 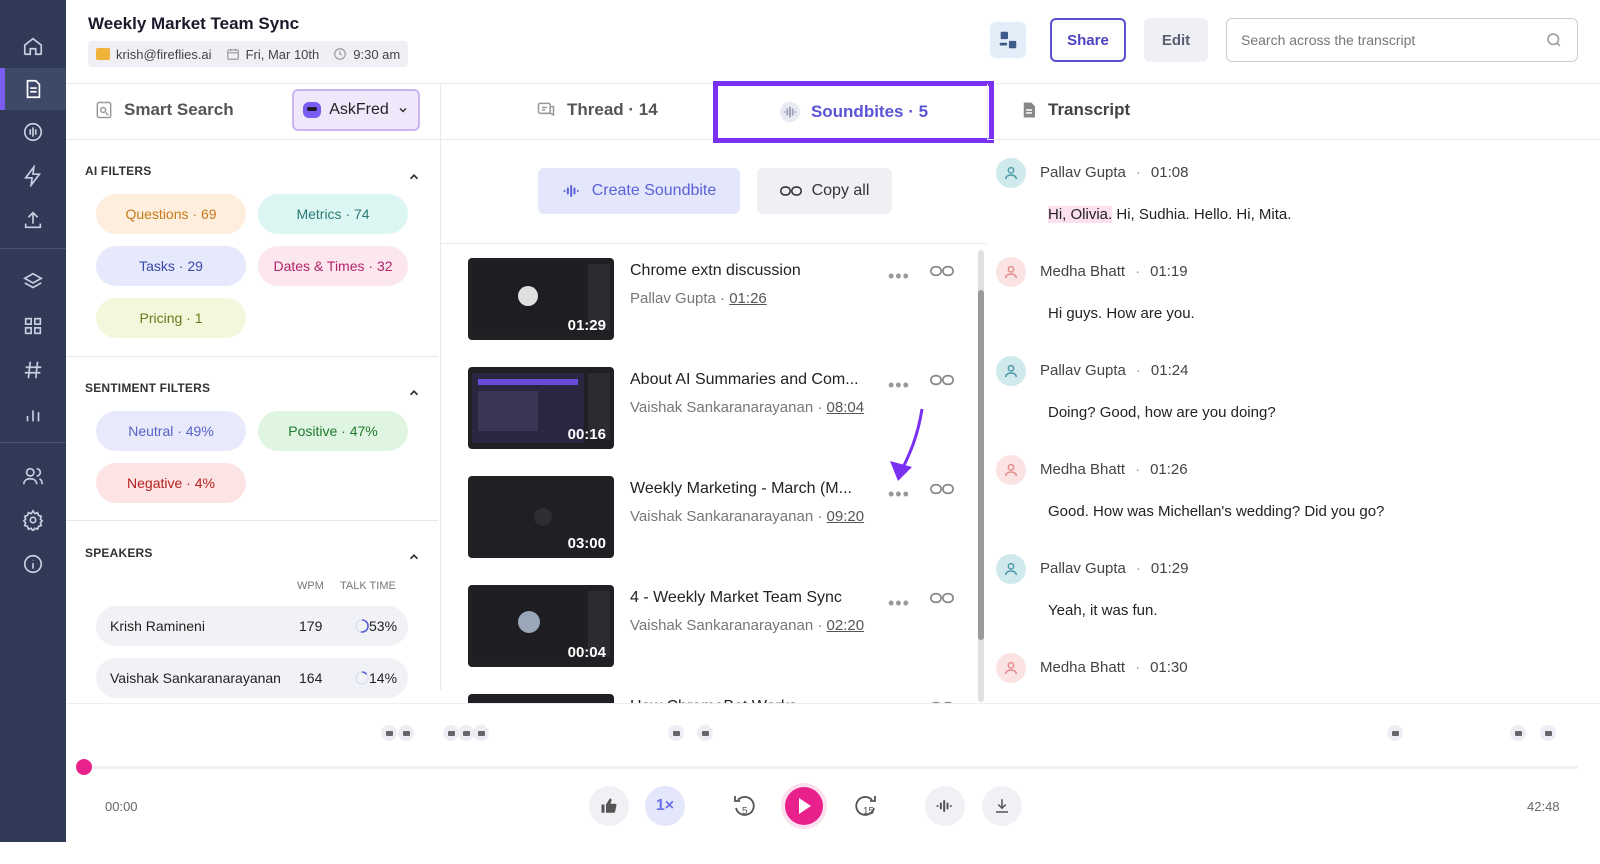 What do you see at coordinates (1114, 568) in the screenshot?
I see `transcript-speaker: Pallav Gupta · 01:29` at bounding box center [1114, 568].